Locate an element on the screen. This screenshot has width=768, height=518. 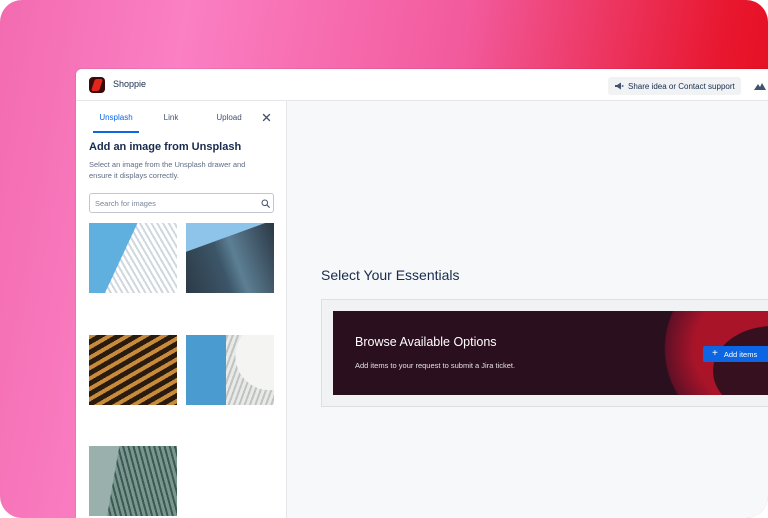
drawer-title: Add an image from Unsplash is located at coordinates (165, 147).